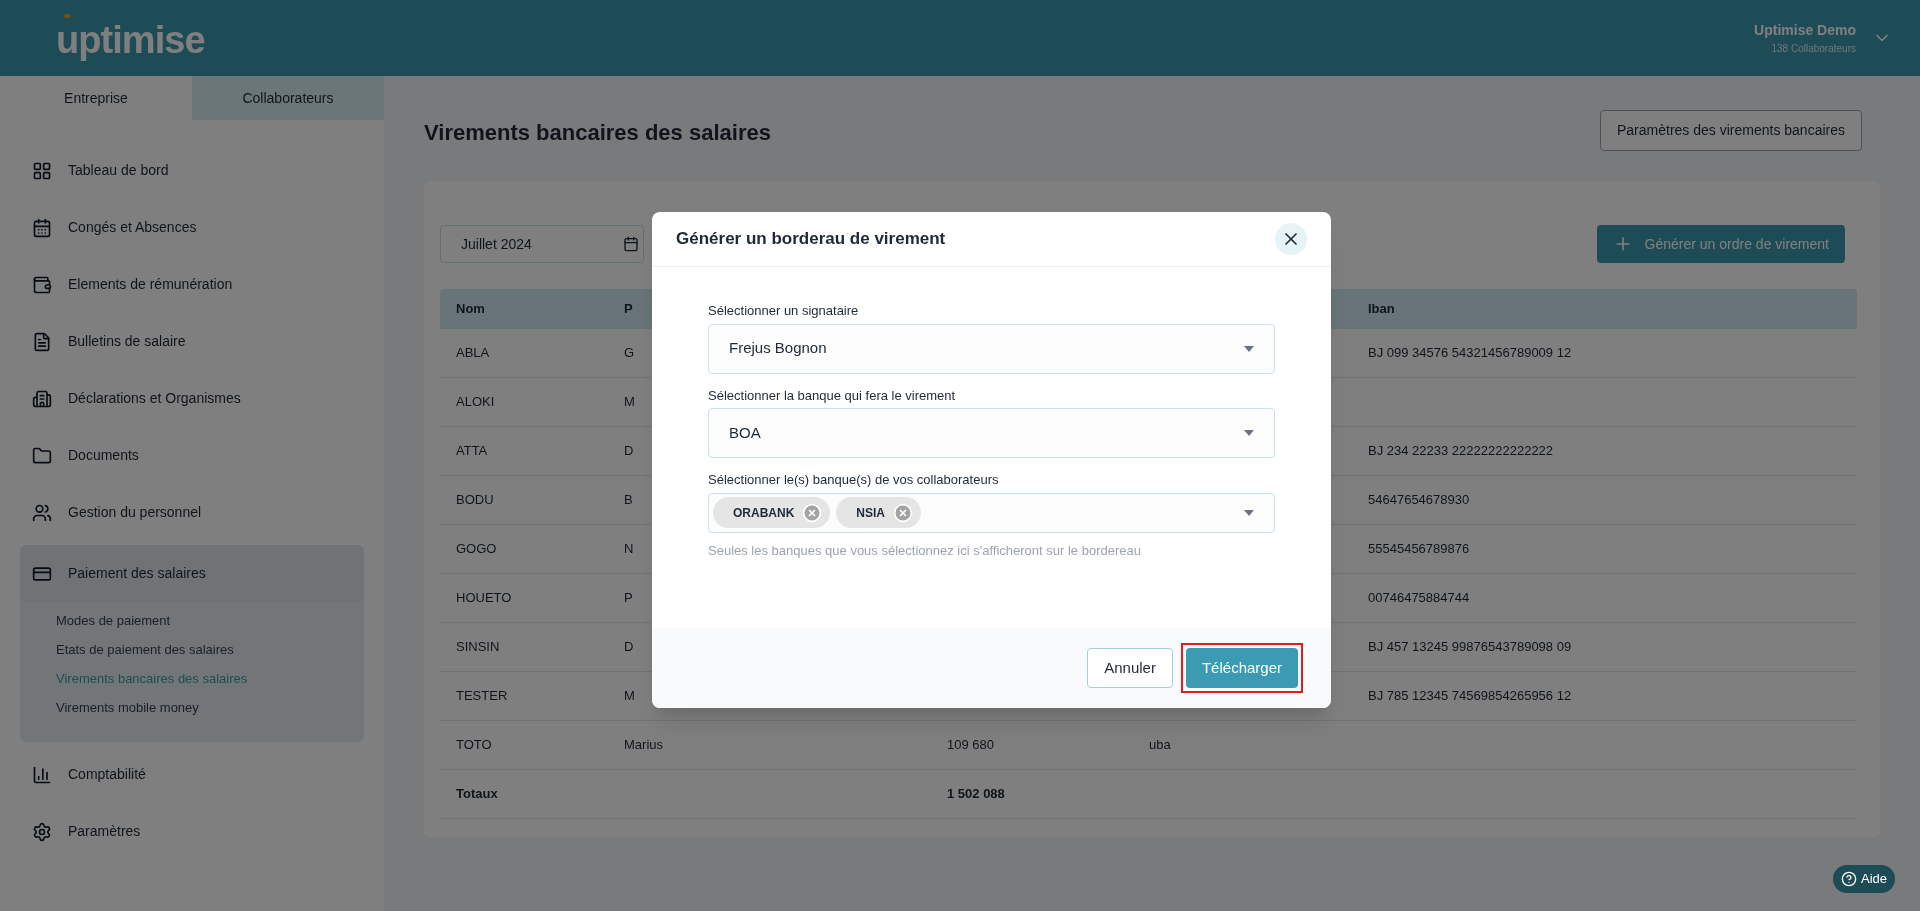 This screenshot has width=1920, height=911. What do you see at coordinates (476, 549) in the screenshot?
I see `table-cell-text: GOGO` at bounding box center [476, 549].